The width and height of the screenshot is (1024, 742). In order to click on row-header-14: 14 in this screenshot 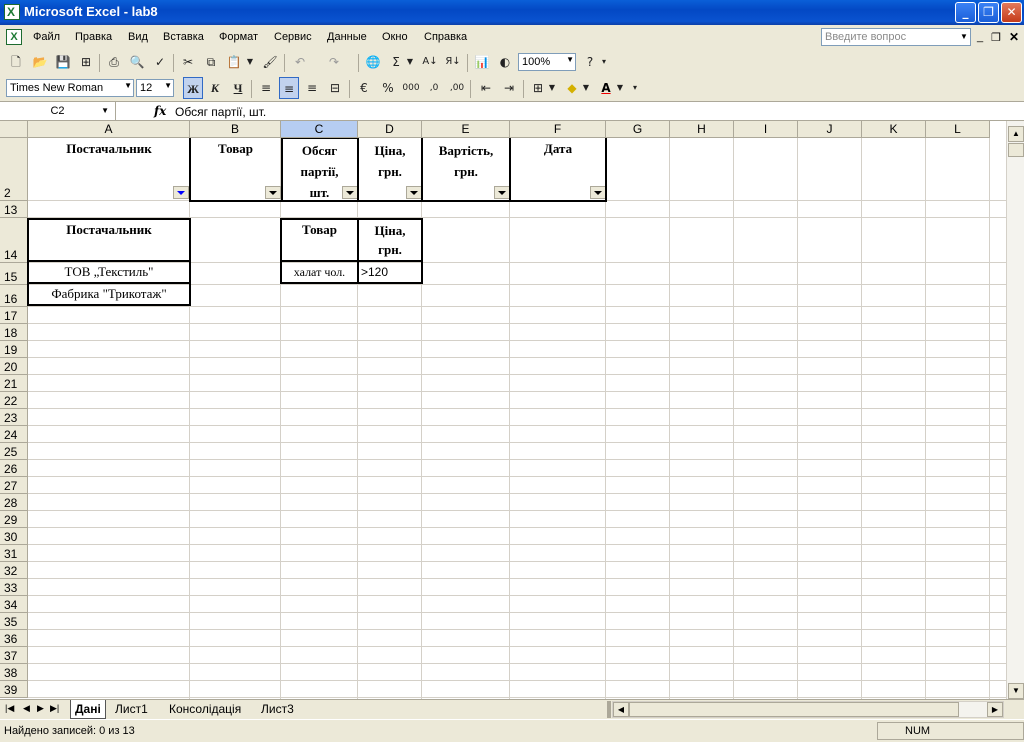, I will do `click(14, 240)`.